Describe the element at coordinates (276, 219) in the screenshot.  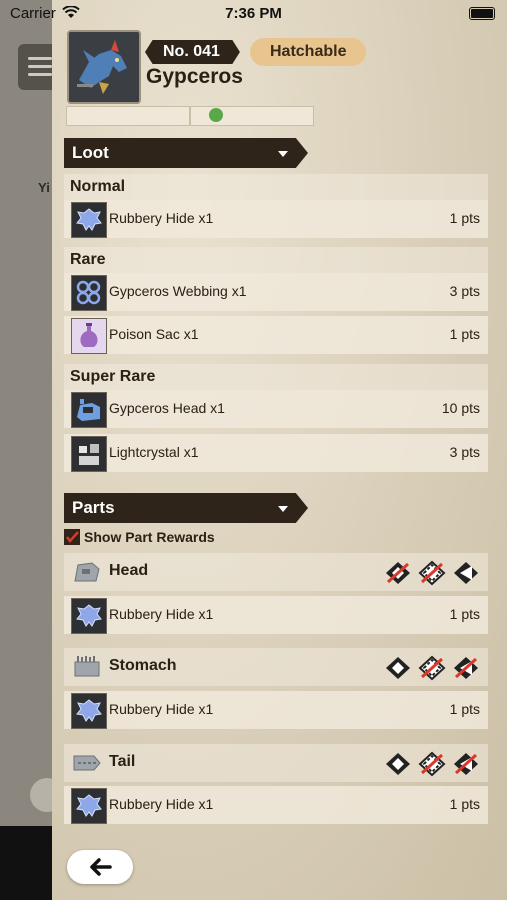
I see `loot-item-row: Rubbery Hide x1 1 pts` at that location.